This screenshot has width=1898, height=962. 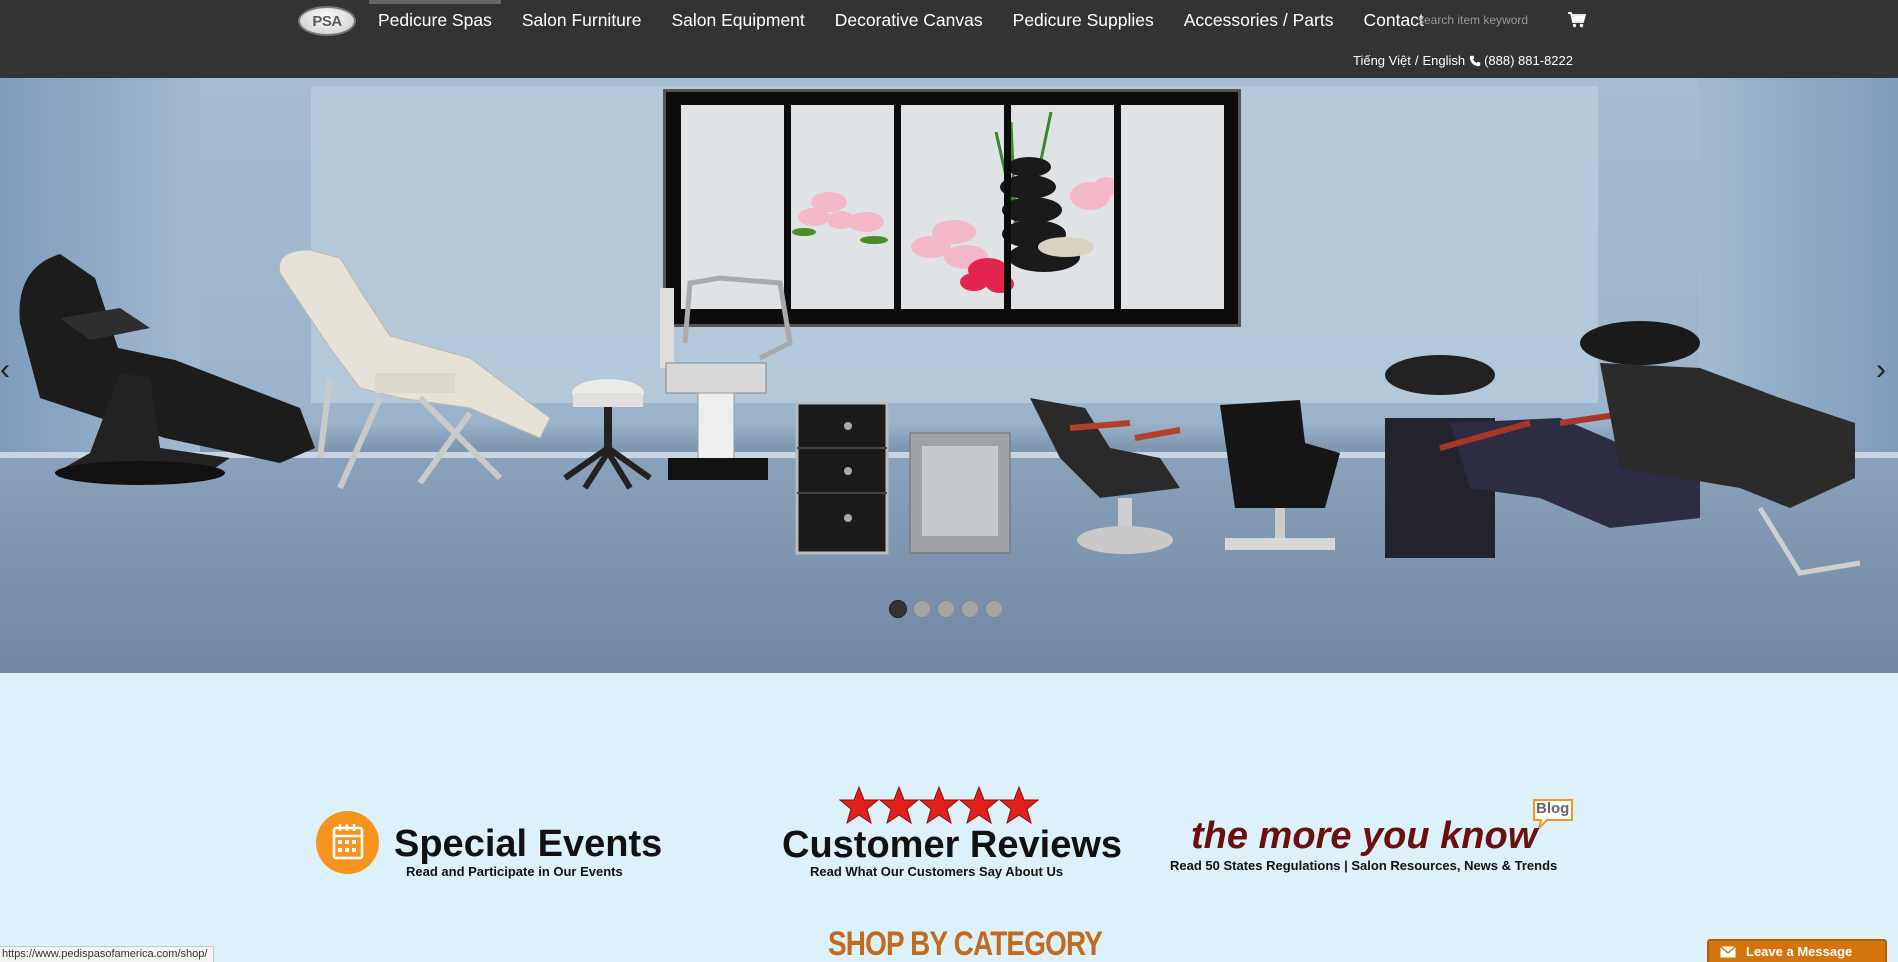 What do you see at coordinates (1799, 951) in the screenshot?
I see `leave-message-label: Leave a Message` at bounding box center [1799, 951].